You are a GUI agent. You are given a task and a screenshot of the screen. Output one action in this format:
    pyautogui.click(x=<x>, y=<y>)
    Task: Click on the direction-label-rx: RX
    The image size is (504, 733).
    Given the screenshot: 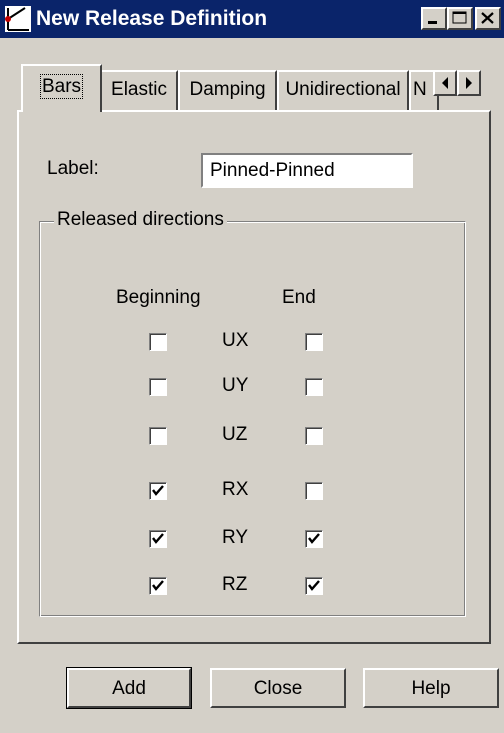 What is the action you would take?
    pyautogui.click(x=235, y=489)
    